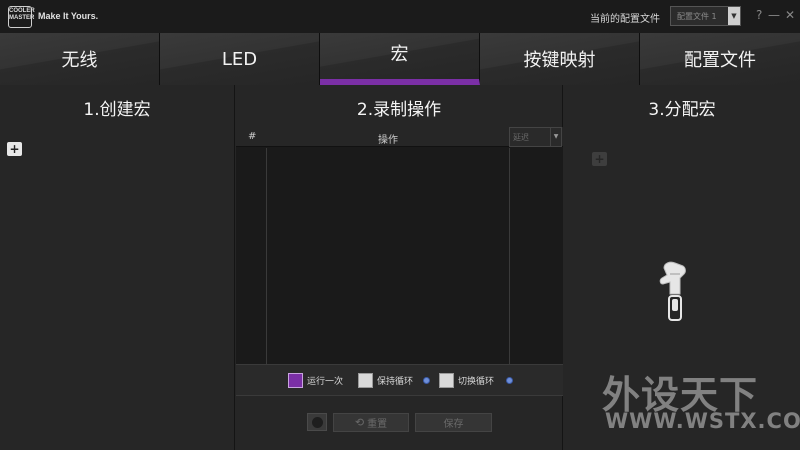 Image resolution: width=800 pixels, height=450 pixels. I want to click on tab-macro: 宏, so click(400, 59).